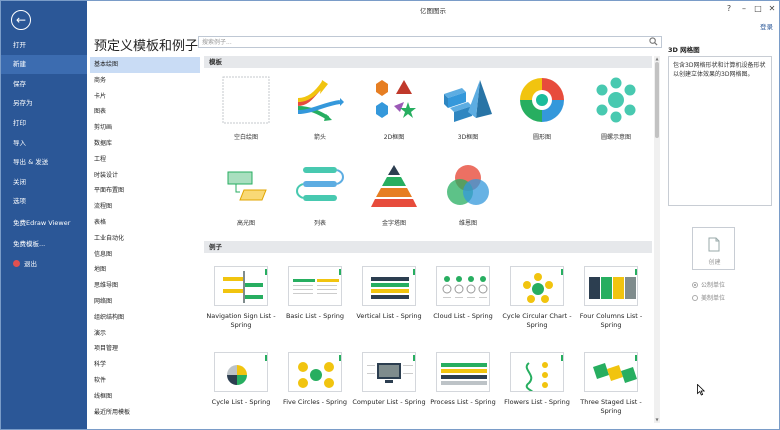  What do you see at coordinates (44, 45) in the screenshot?
I see `nav-item-open: 打开` at bounding box center [44, 45].